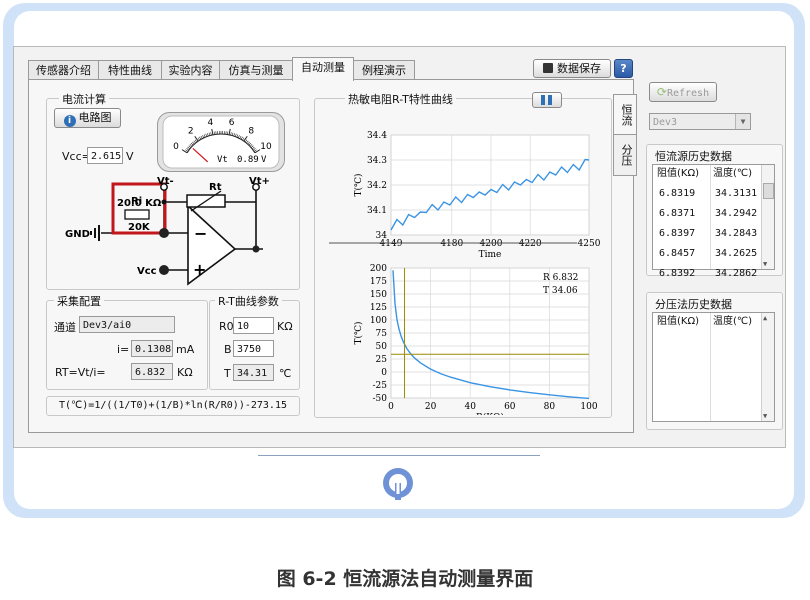 The image size is (810, 600). I want to click on t-param-label: T, so click(227, 373).